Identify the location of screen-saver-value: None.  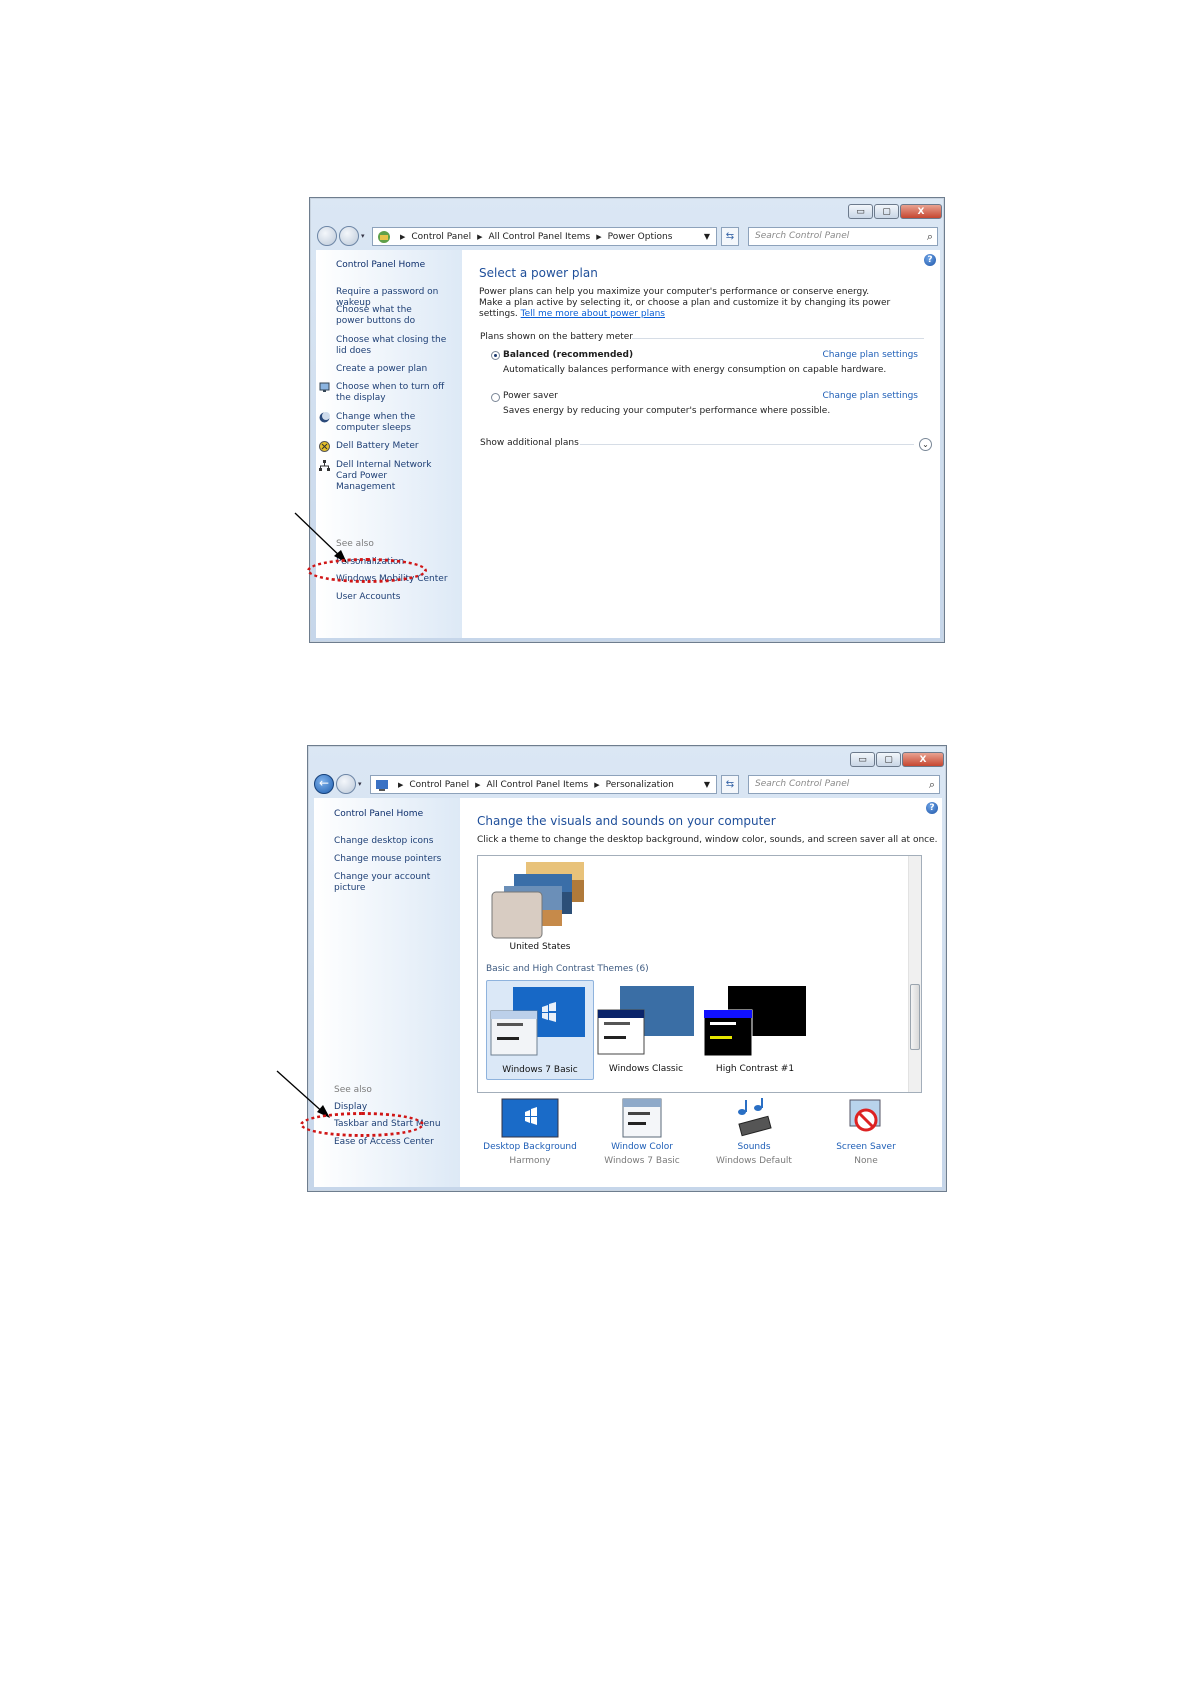
(866, 1161).